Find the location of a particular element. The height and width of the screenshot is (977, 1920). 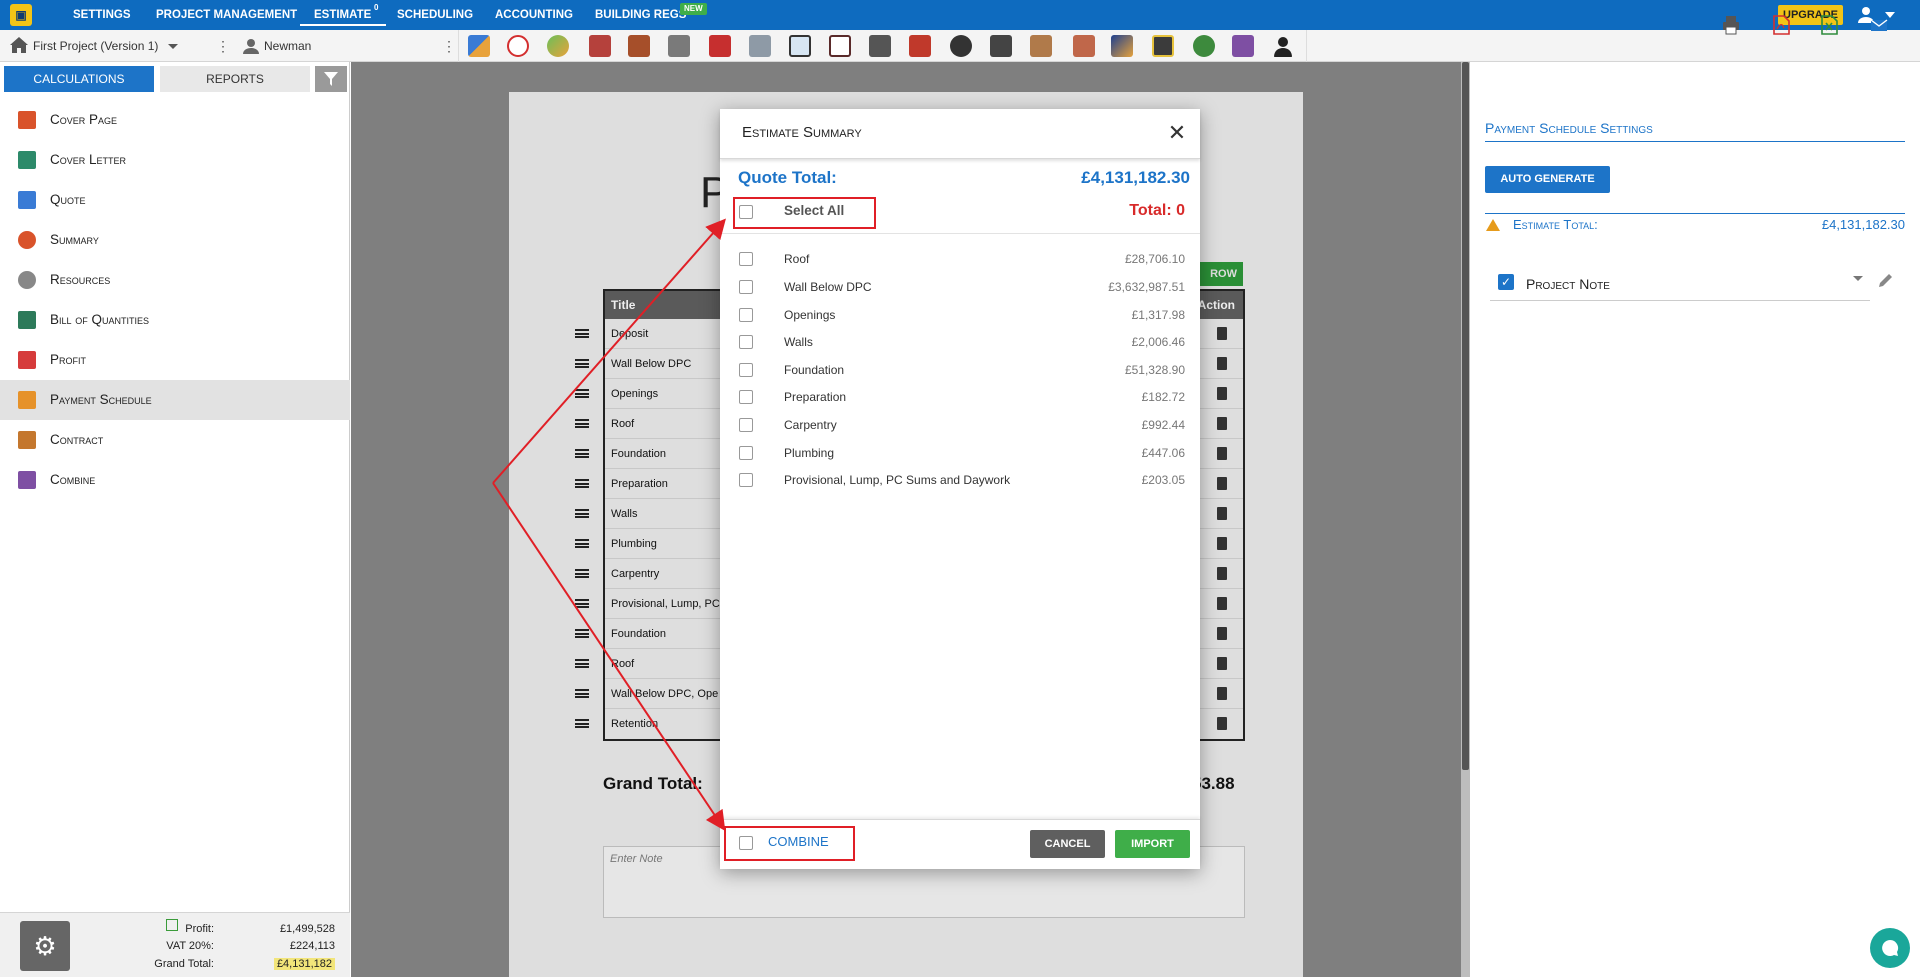

annotation-arrows is located at coordinates (609, 524).